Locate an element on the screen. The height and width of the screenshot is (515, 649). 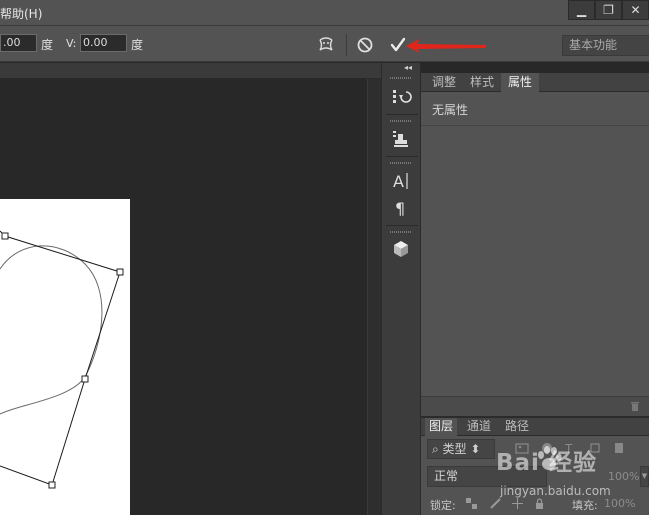
h-skew-field: .00 is located at coordinates (18, 43).